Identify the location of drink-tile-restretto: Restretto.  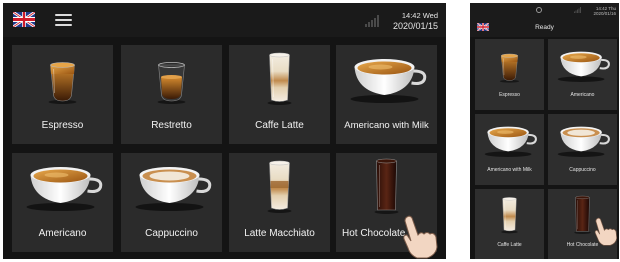
(171, 94).